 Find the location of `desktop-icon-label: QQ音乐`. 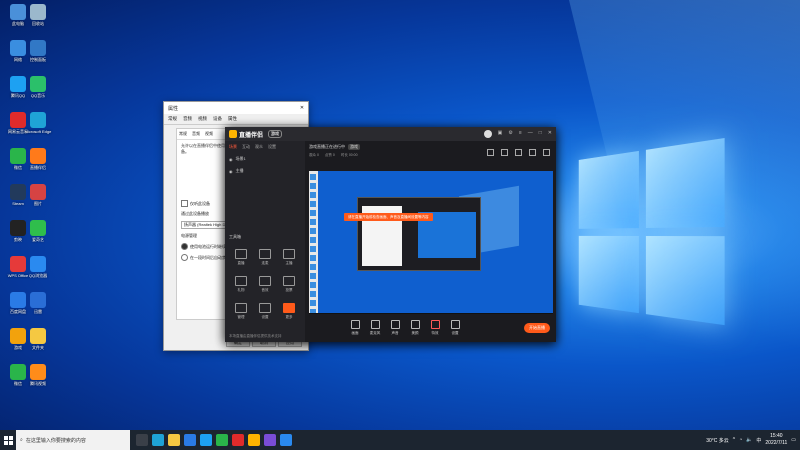

desktop-icon-label: QQ音乐 is located at coordinates (38, 95).